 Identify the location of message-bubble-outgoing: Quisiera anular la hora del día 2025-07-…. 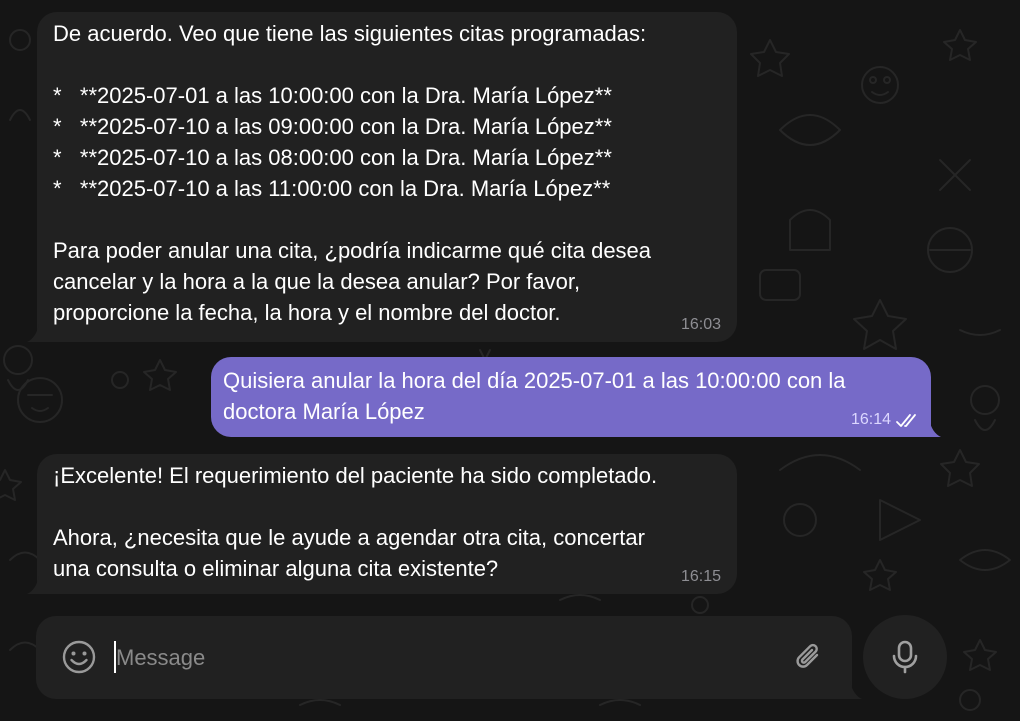
(576, 397).